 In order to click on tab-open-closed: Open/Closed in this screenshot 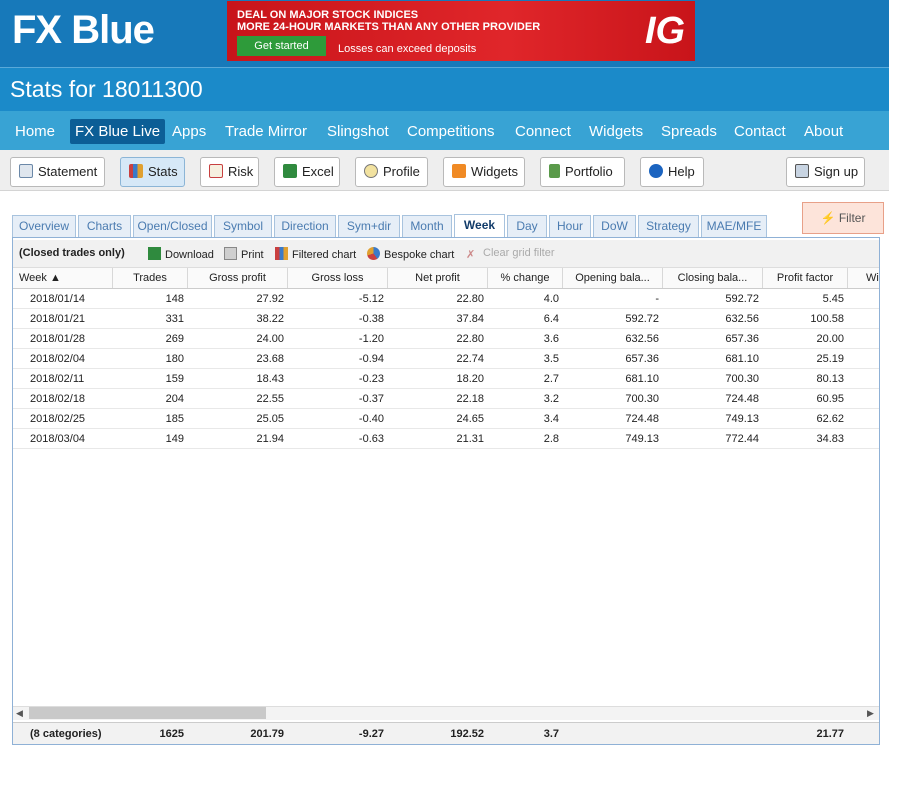, I will do `click(172, 226)`.